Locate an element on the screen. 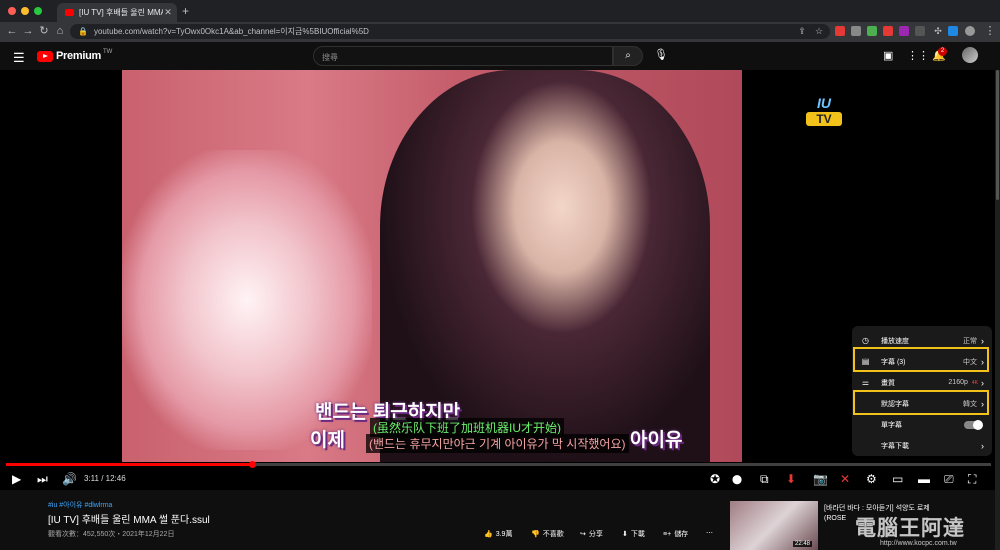  video-title: [IU TV] 후배들 울린 MMA 썰 푼다.ssul is located at coordinates (129, 520).